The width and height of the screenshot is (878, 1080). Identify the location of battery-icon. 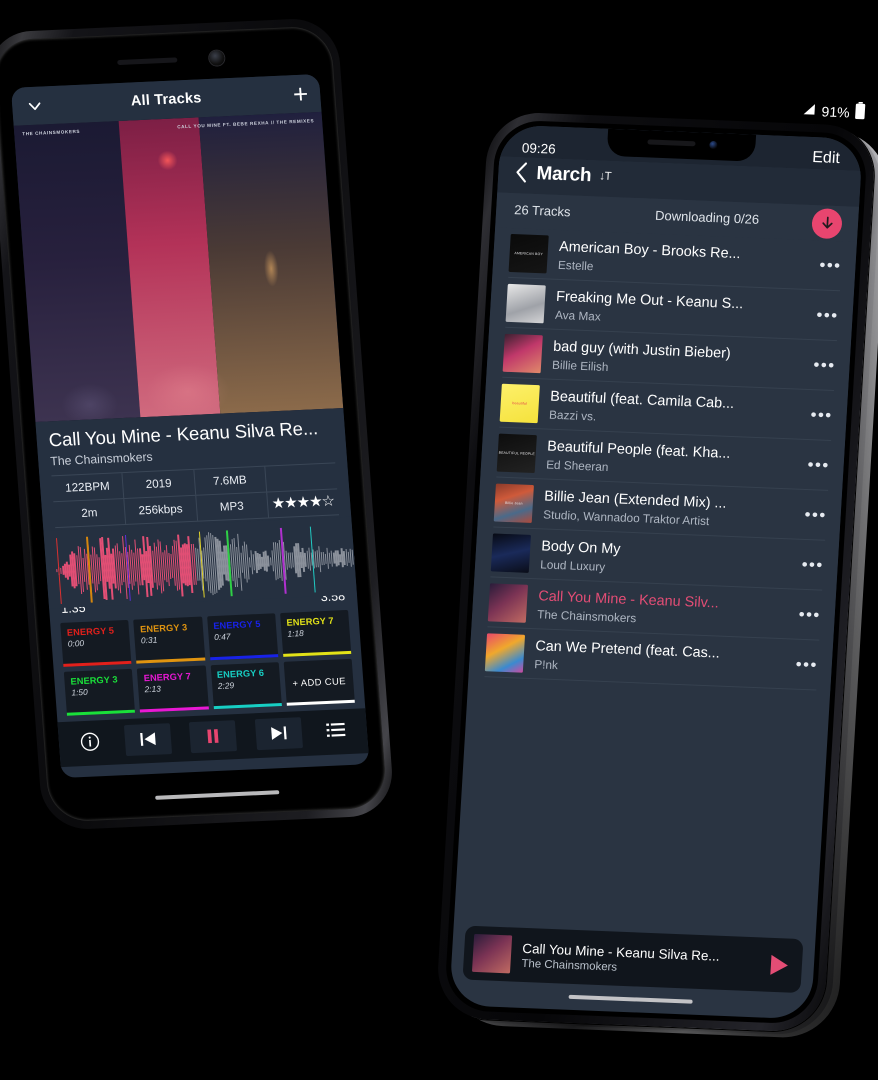
(860, 112).